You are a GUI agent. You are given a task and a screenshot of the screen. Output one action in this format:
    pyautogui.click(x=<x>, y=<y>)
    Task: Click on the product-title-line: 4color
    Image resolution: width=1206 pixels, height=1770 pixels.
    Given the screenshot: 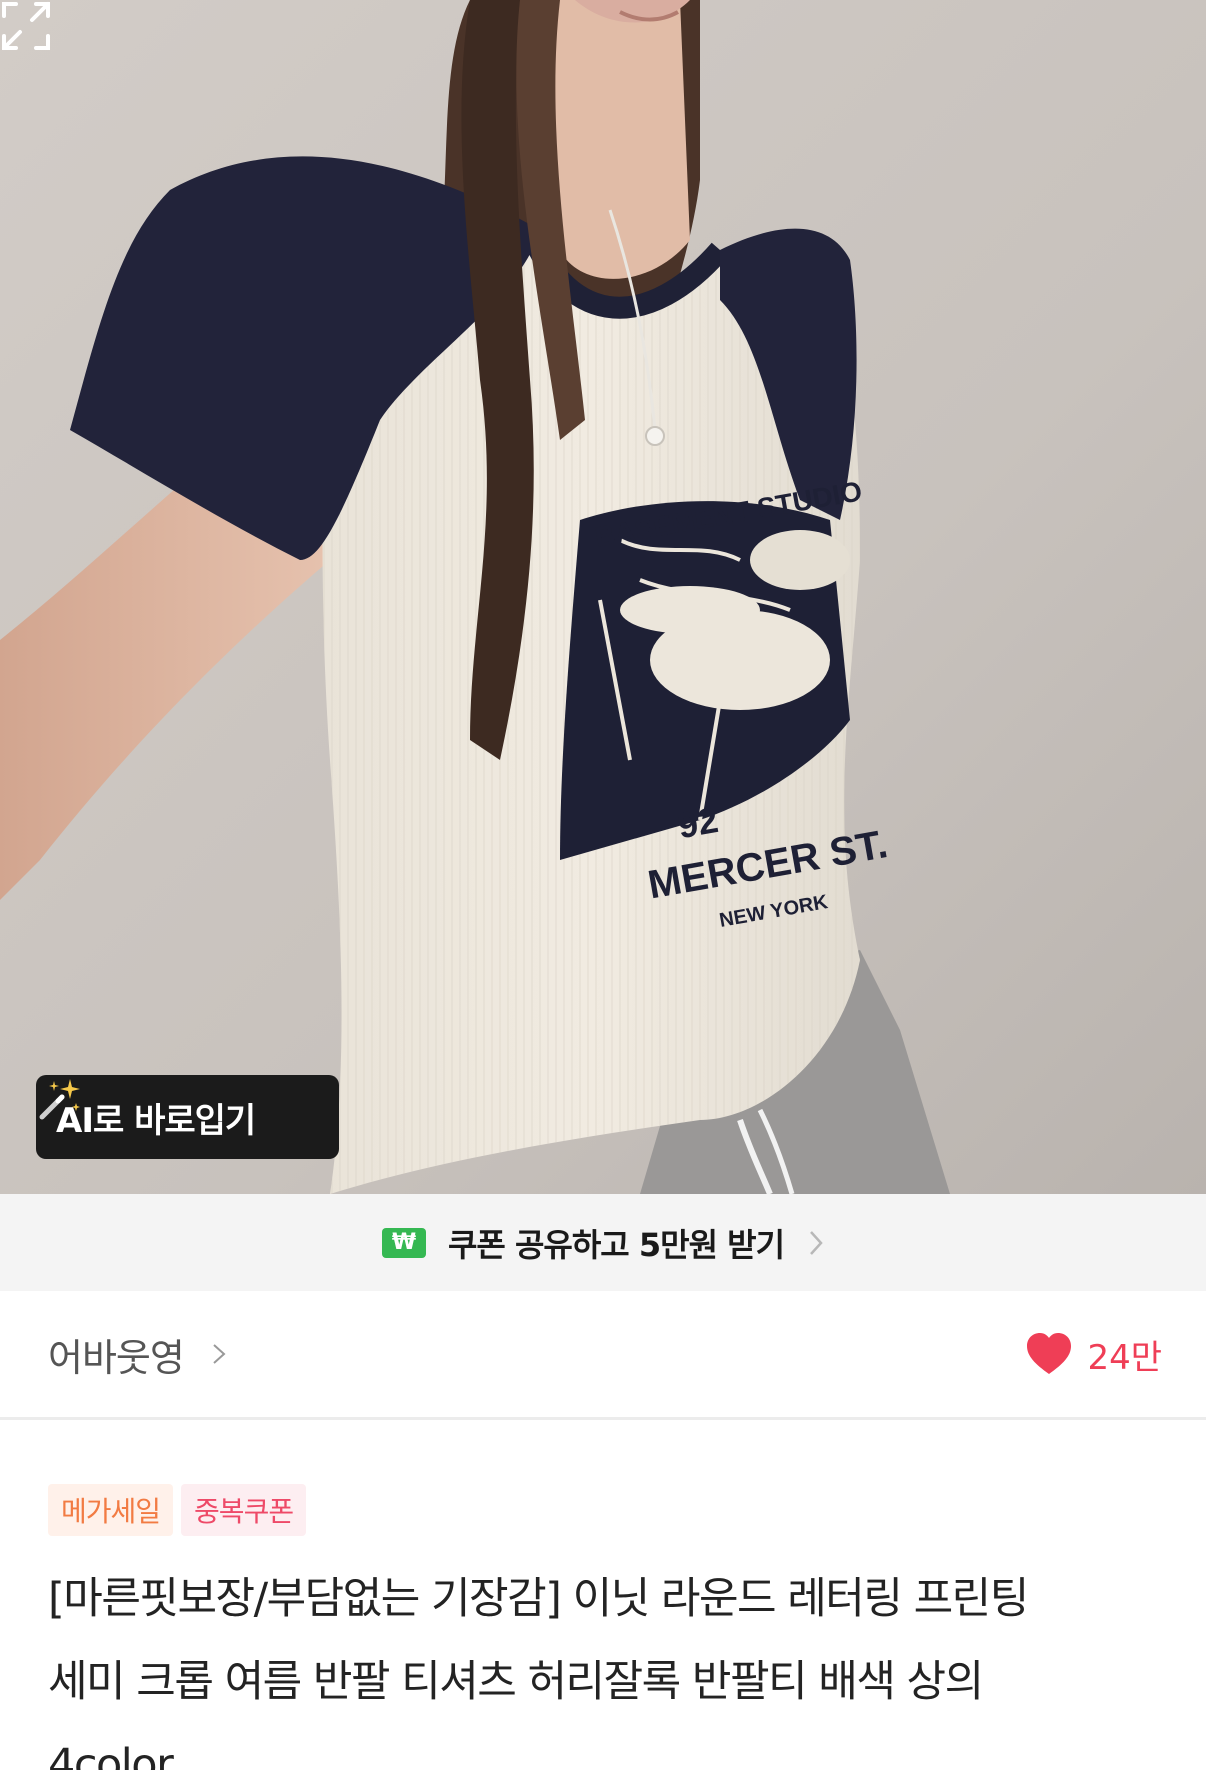 What is the action you would take?
    pyautogui.click(x=111, y=1755)
    